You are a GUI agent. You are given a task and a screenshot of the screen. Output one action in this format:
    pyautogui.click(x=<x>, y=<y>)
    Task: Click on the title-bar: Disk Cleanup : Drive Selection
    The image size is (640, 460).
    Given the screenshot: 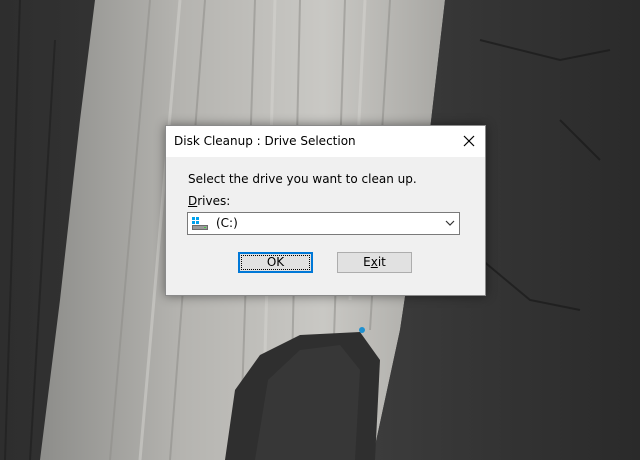 What is the action you would take?
    pyautogui.click(x=325, y=141)
    